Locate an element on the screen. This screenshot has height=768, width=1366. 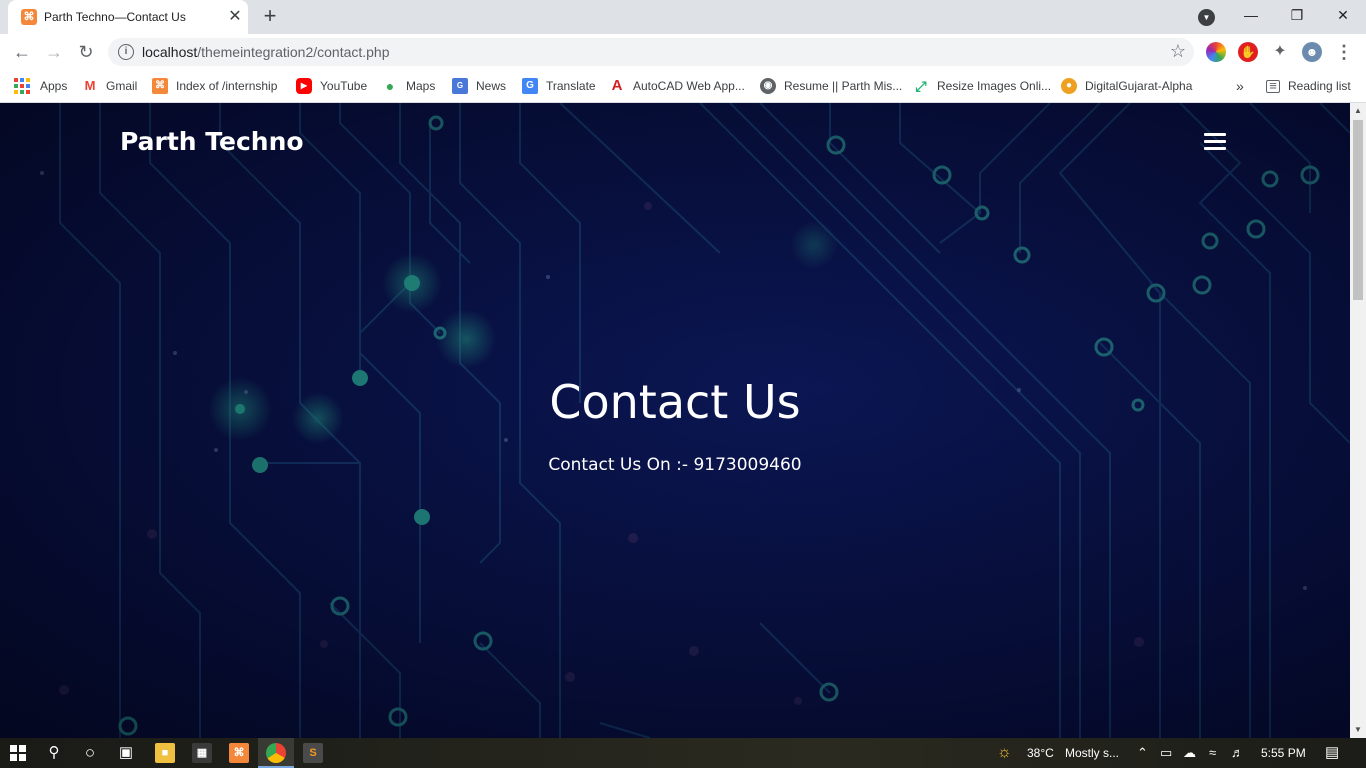
bookmark-maps: ● Maps is located at coordinates (409, 86).